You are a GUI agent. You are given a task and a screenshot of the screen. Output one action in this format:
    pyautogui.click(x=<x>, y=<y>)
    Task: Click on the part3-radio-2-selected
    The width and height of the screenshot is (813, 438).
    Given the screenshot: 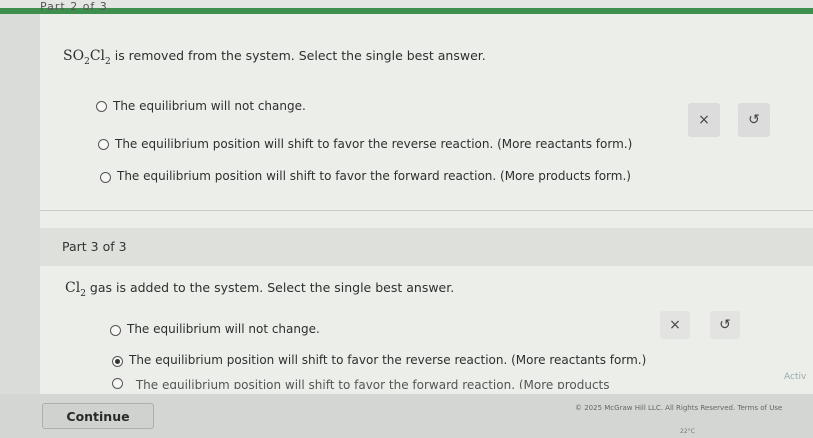 What is the action you would take?
    pyautogui.click(x=117, y=361)
    